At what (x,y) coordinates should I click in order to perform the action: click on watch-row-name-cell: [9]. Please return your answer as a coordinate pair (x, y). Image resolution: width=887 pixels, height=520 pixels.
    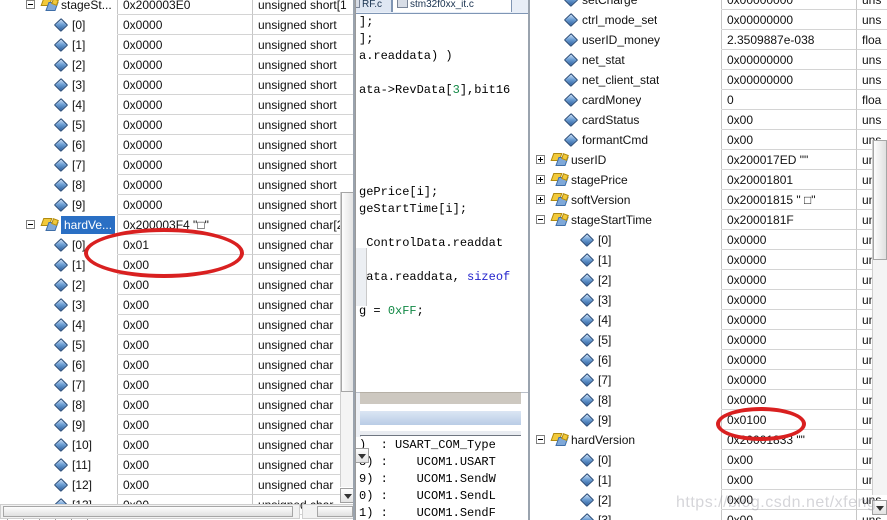
    Looking at the image, I should click on (626, 420).